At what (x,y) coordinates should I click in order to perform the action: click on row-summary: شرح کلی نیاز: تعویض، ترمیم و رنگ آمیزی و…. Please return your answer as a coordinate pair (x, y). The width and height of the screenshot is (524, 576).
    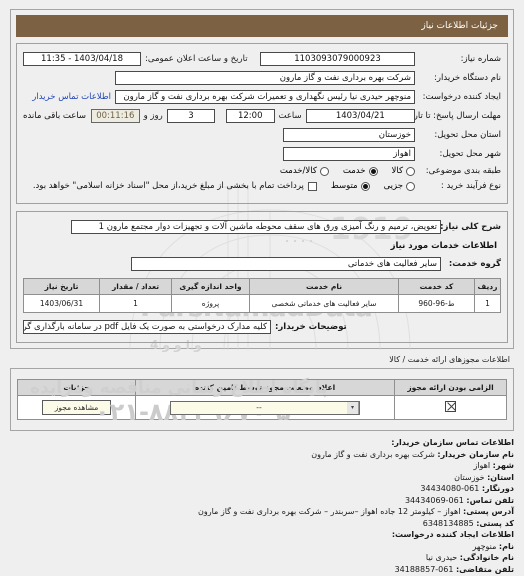
    Looking at the image, I should click on (262, 227).